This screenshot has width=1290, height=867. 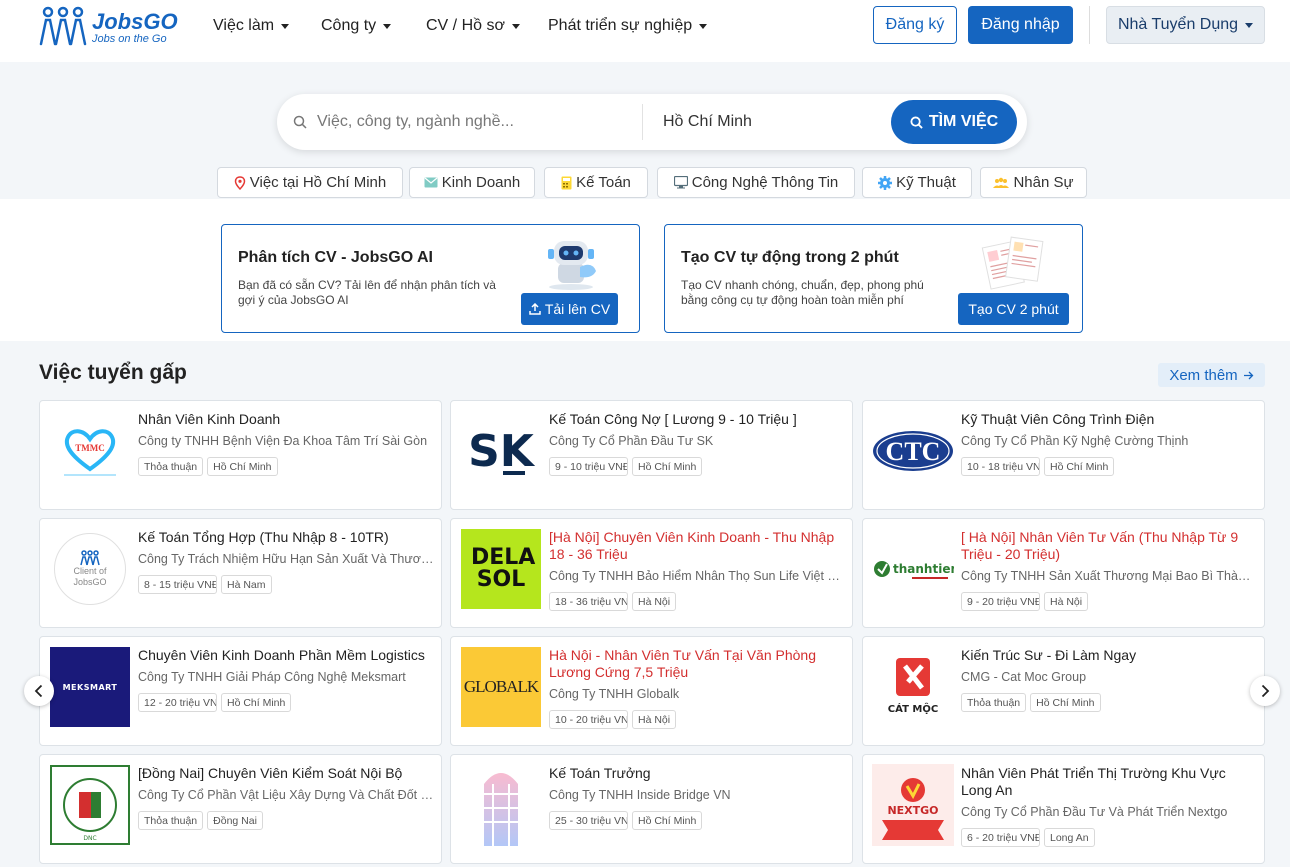 I want to click on chip-label: Kỹ Thuật, so click(x=926, y=182).